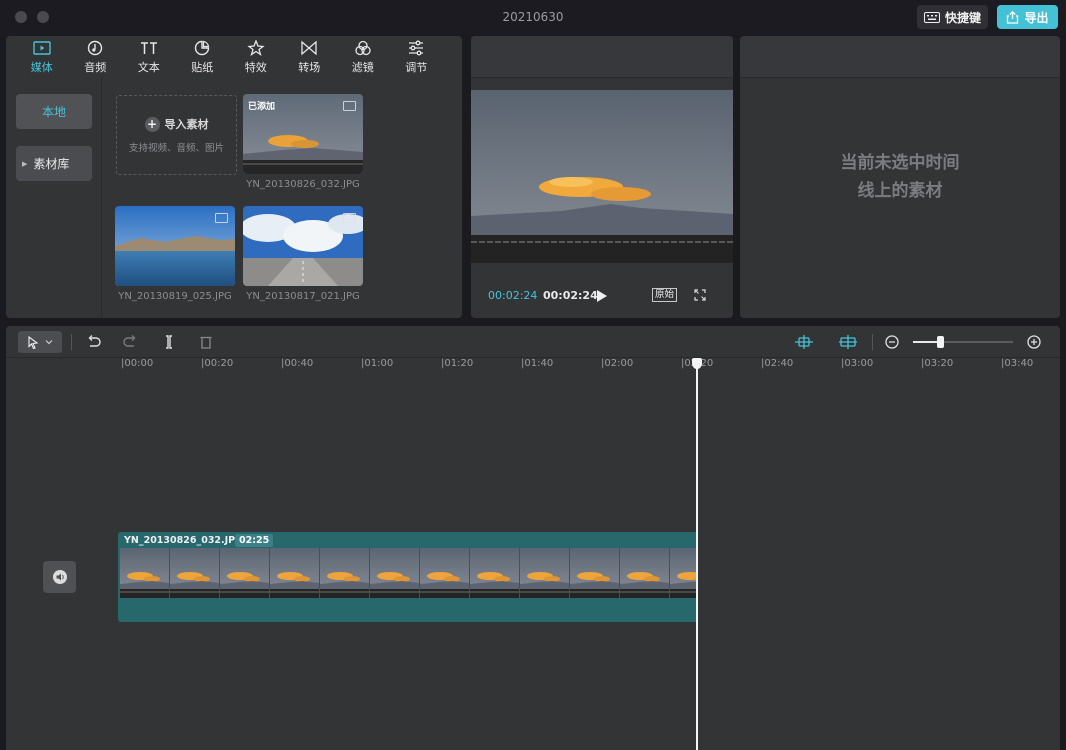 This screenshot has height=750, width=1066. What do you see at coordinates (700, 295) in the screenshot?
I see `fullscreen-icon` at bounding box center [700, 295].